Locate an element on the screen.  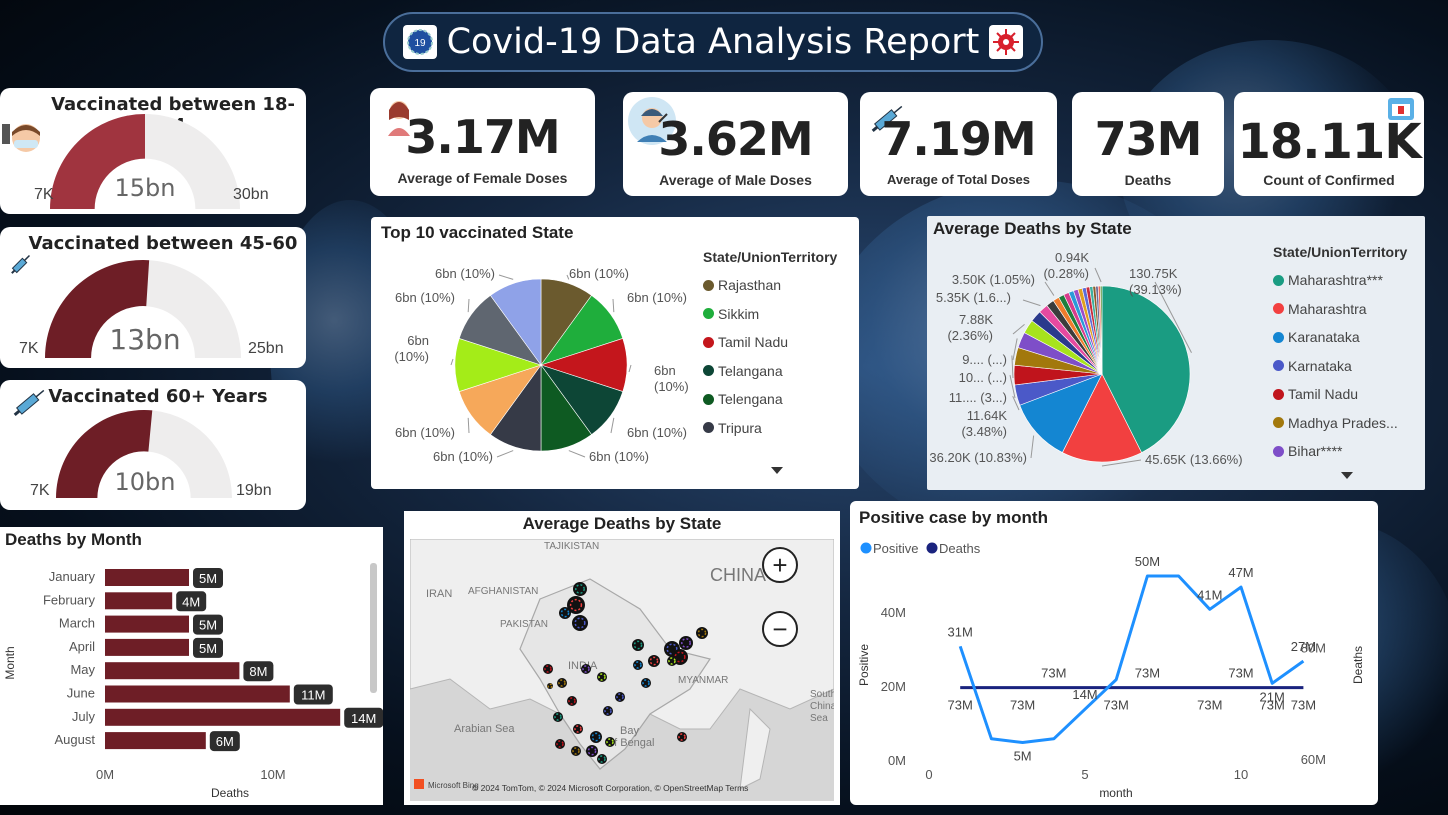
kpi-card-female-doses: 3.17M Average of Female Doses is located at coordinates (482, 142).